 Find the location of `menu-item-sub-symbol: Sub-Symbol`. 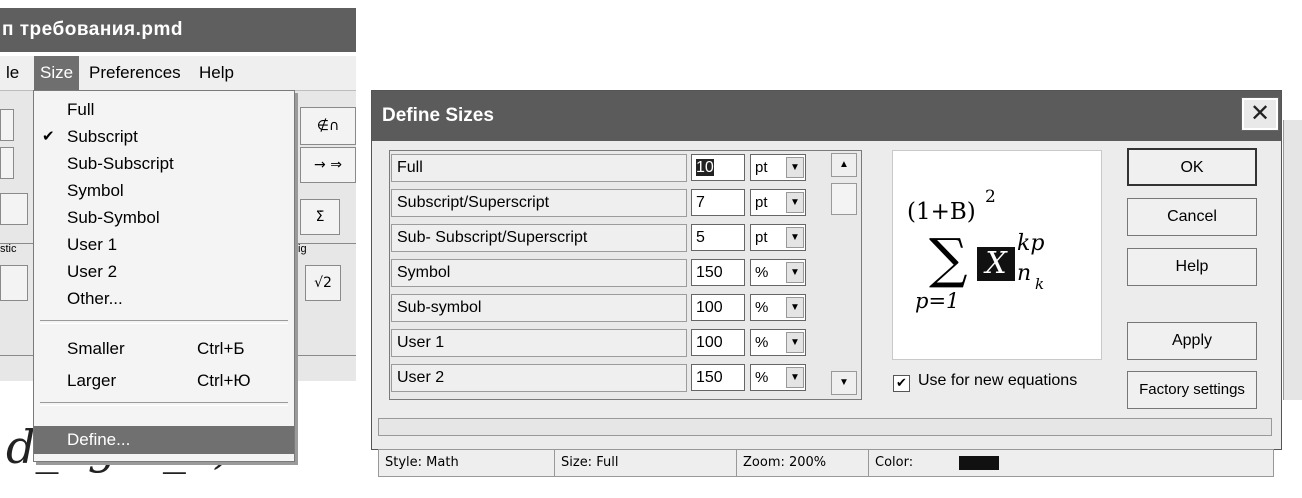

menu-item-sub-symbol: Sub-Symbol is located at coordinates (164, 217).